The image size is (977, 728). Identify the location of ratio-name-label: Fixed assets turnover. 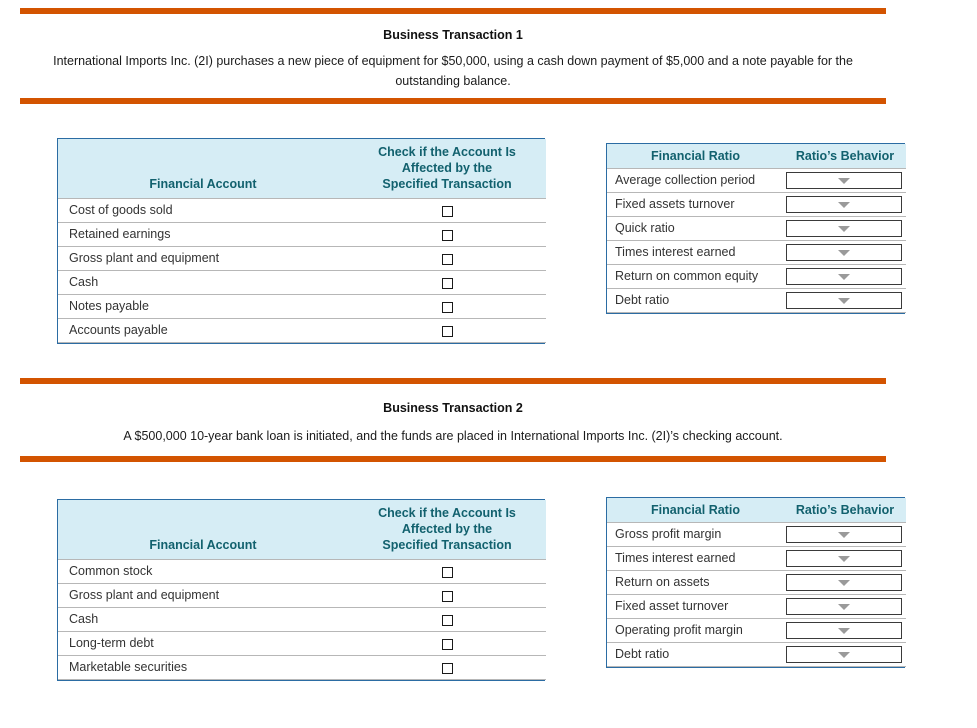
(675, 204).